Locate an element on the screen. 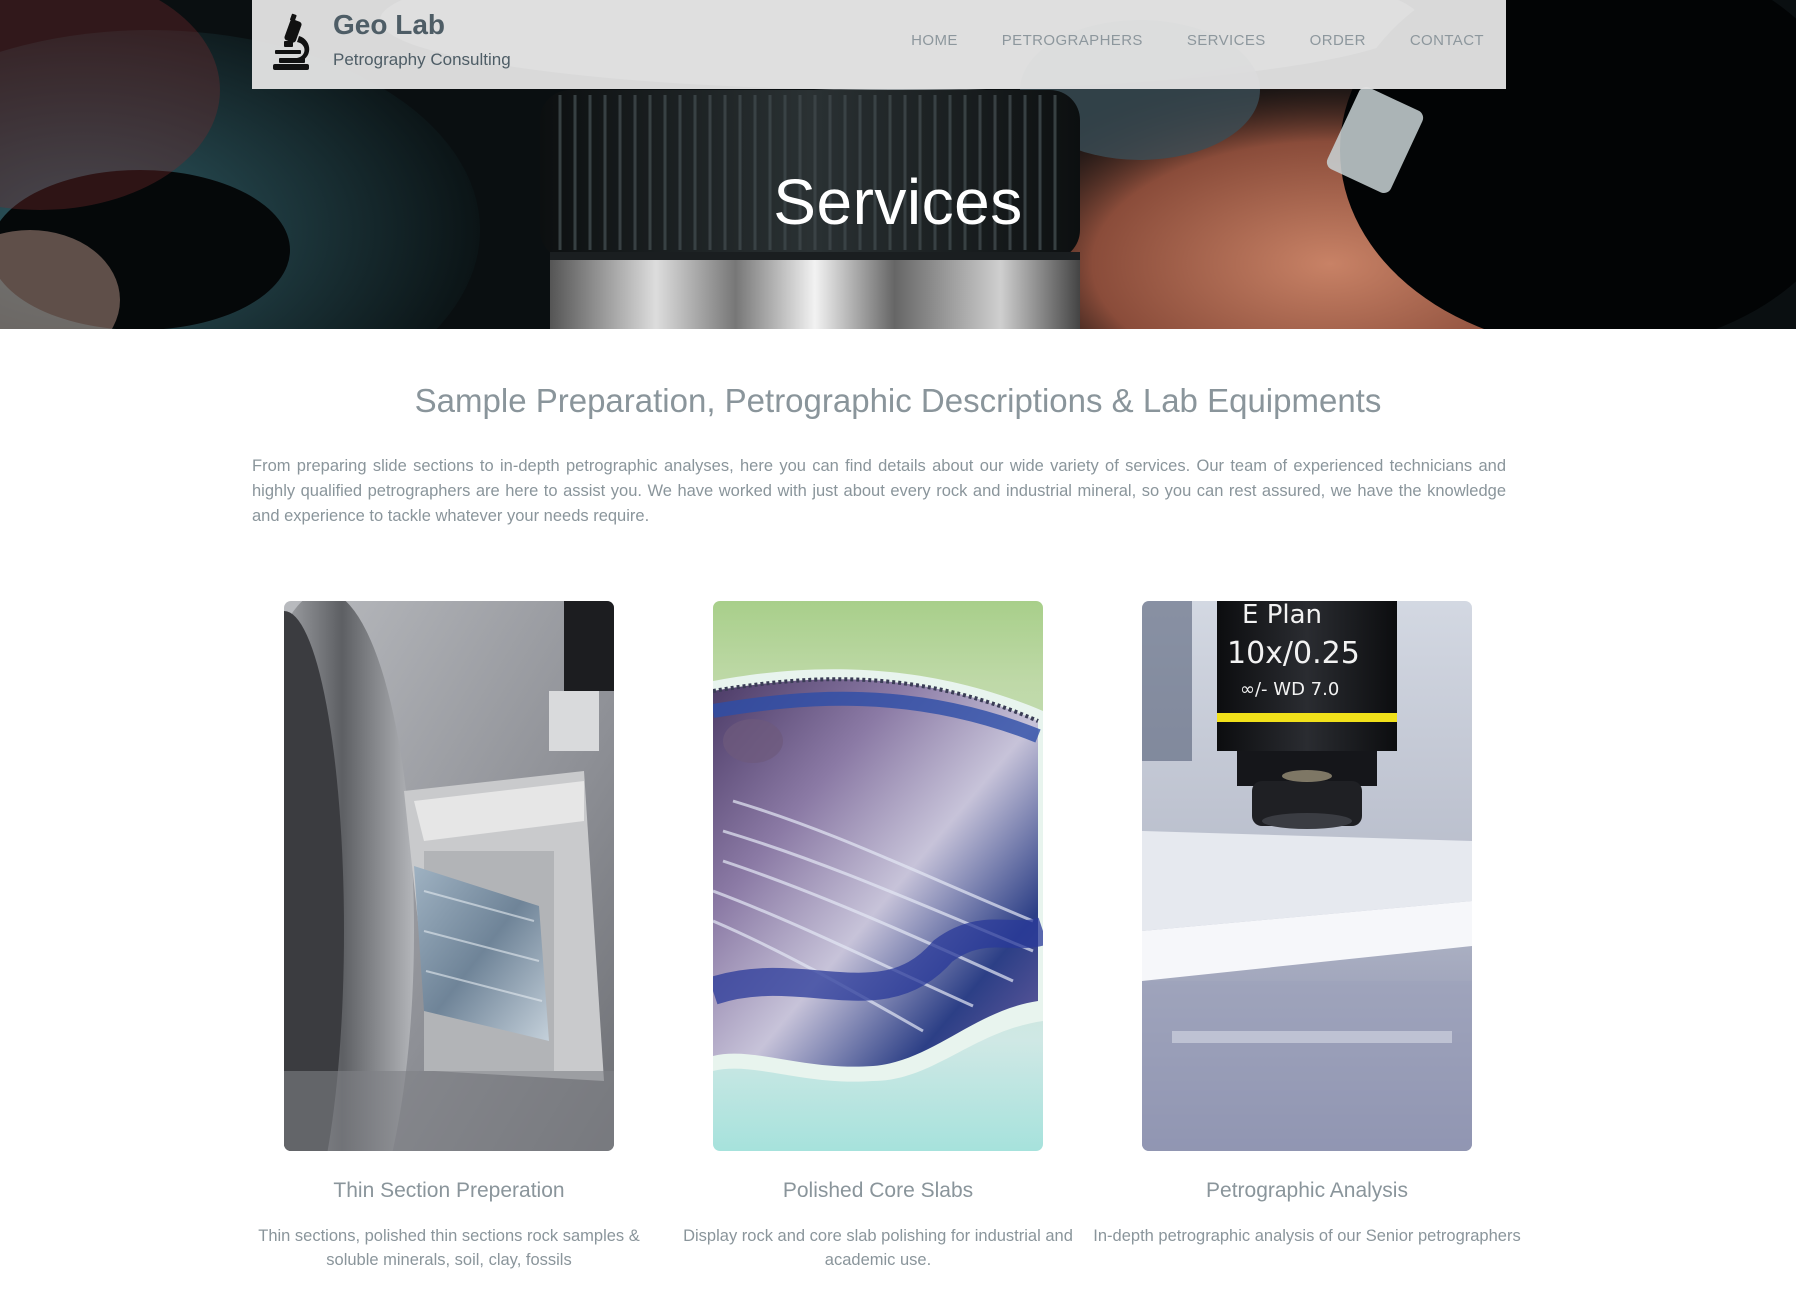 This screenshot has height=1290, width=1796. brand-subtitle: Petrography Consulting is located at coordinates (422, 59).